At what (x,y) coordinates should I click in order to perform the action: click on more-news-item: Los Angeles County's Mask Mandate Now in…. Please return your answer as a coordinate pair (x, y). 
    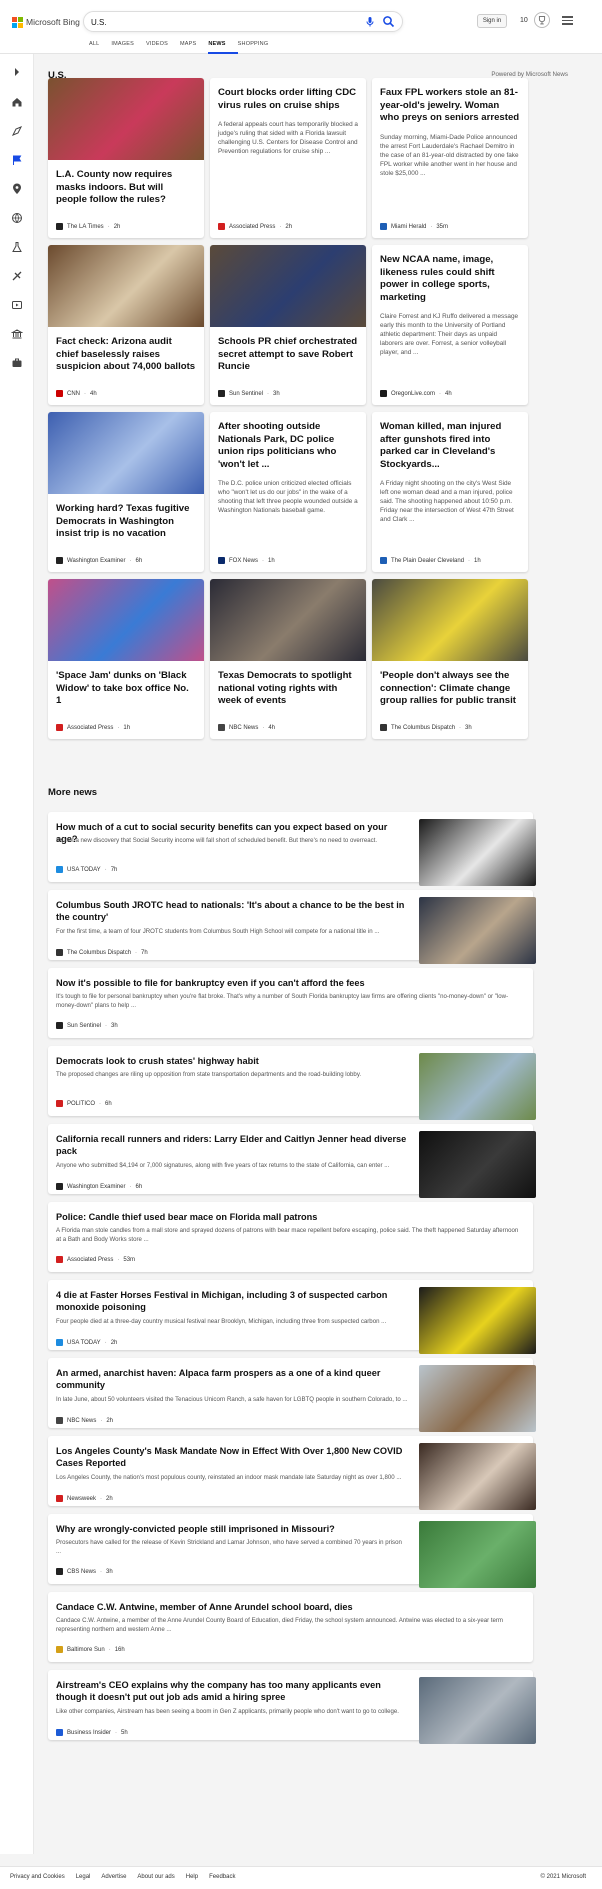
    Looking at the image, I should click on (292, 1473).